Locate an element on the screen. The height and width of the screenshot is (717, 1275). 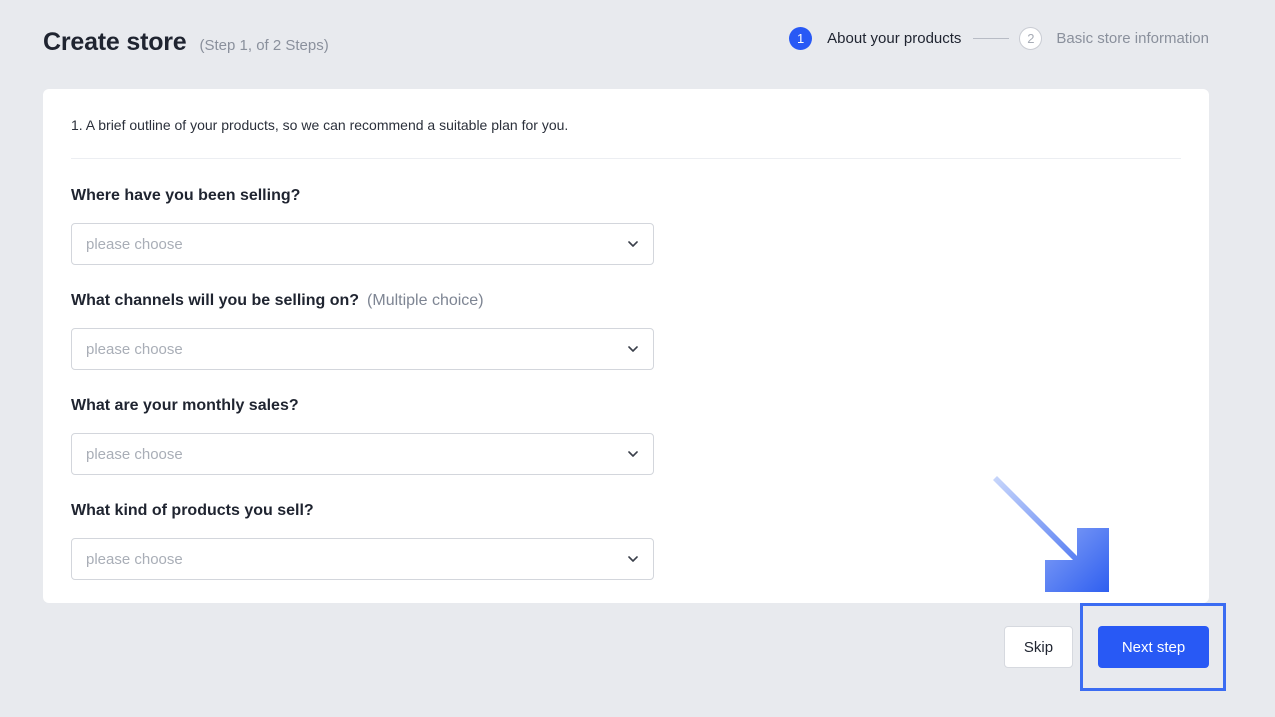
page-subtitle: (Step 1, of 2 Steps) is located at coordinates (264, 45).